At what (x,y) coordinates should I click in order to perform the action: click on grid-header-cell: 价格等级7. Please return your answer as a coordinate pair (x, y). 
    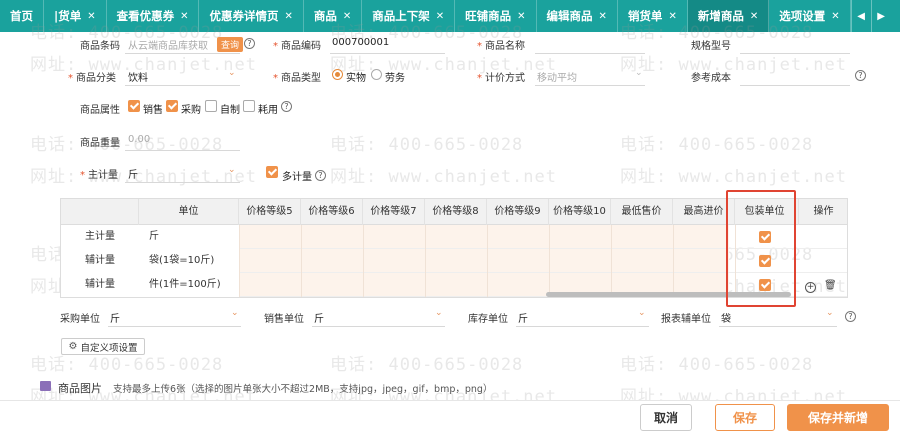
    Looking at the image, I should click on (394, 212).